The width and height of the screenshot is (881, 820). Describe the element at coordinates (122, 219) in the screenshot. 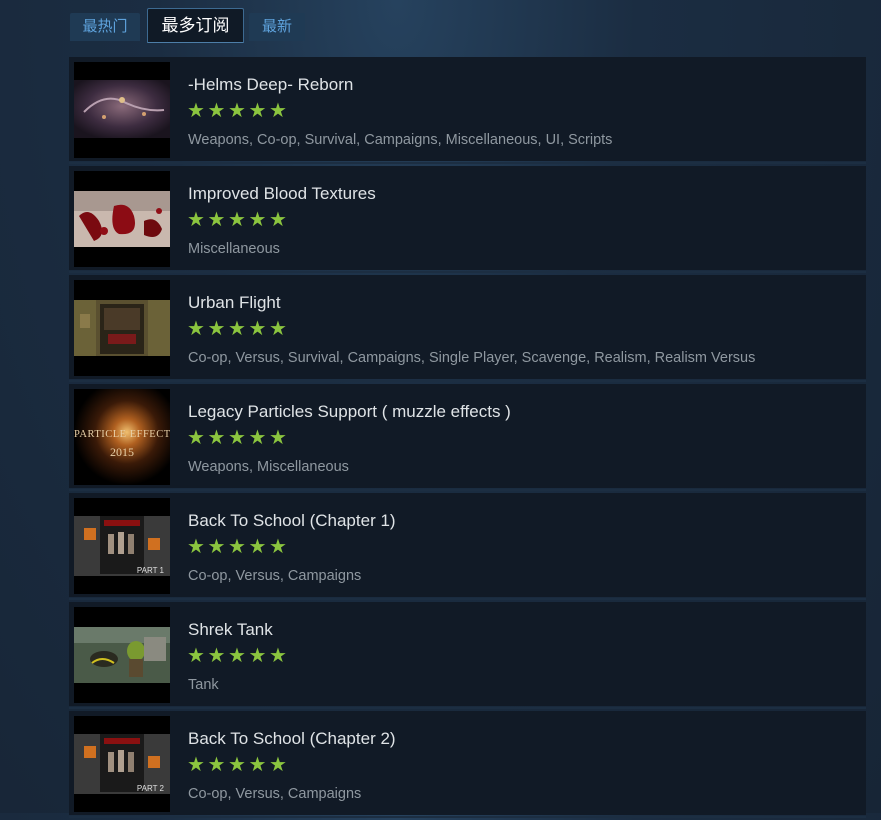

I see `blood-splatter-thumbnail` at that location.